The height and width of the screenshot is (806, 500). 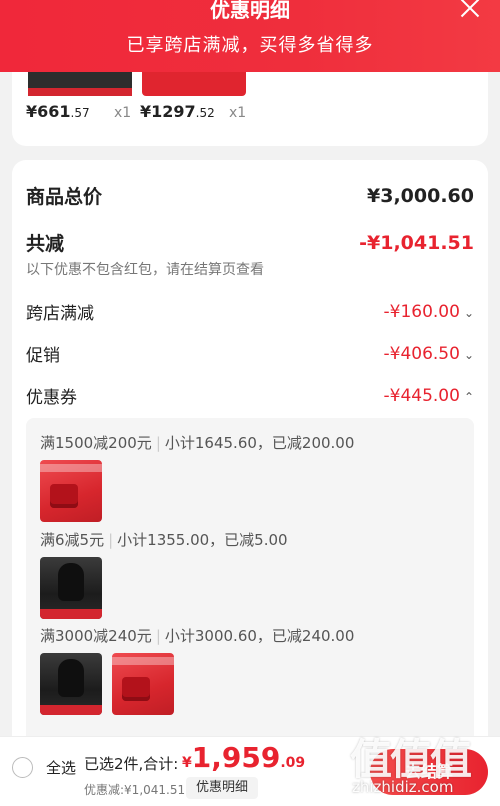 I want to click on page-title: 优惠明细, so click(x=250, y=11).